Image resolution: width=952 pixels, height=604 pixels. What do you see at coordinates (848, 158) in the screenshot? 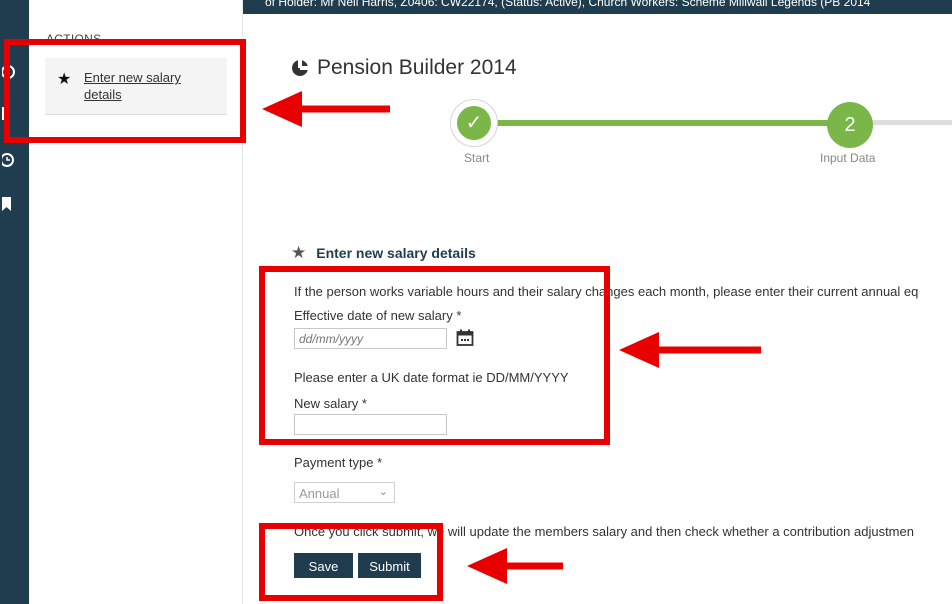
I see `step-input-data-label: Input Data` at bounding box center [848, 158].